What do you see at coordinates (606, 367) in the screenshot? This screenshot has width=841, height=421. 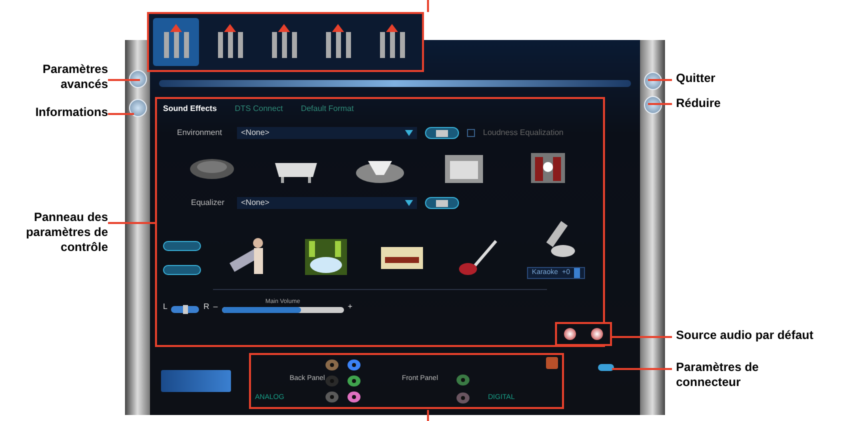 I see `connector-settings-button` at bounding box center [606, 367].